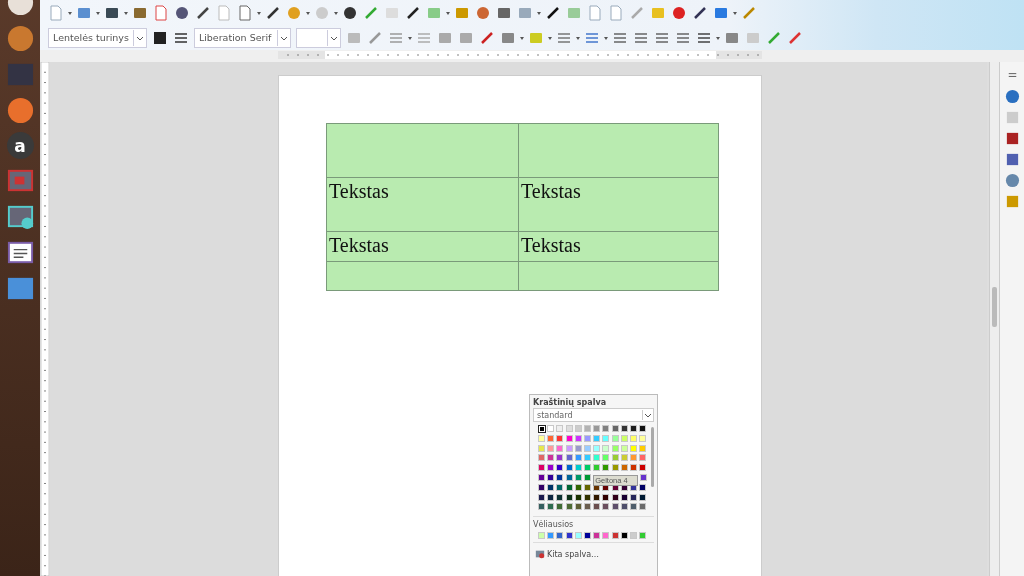 The width and height of the screenshot is (1024, 576). I want to click on recent-colors-label: Vėliausios, so click(554, 525).